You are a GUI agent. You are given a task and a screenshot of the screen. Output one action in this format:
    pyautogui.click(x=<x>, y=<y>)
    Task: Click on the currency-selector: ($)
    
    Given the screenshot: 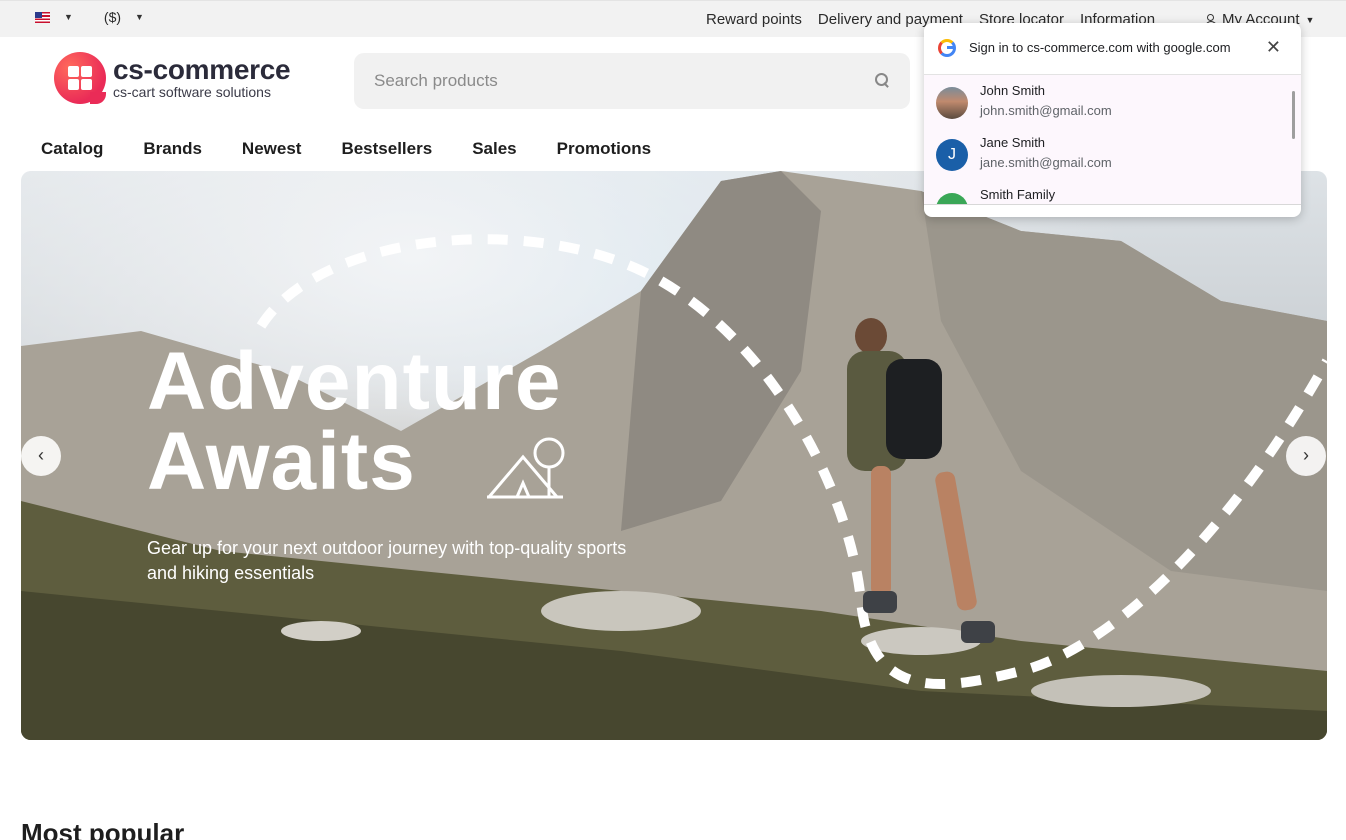 What is the action you would take?
    pyautogui.click(x=112, y=17)
    